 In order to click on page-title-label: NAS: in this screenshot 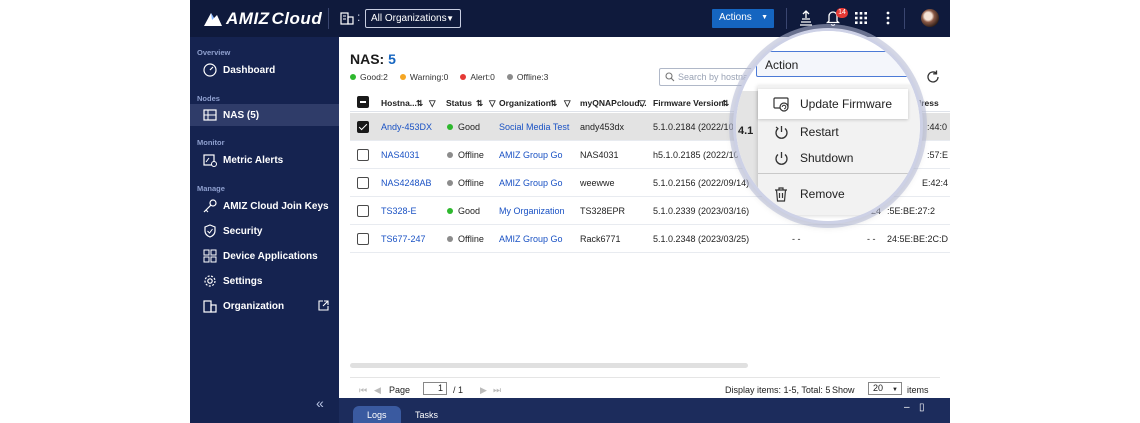, I will do `click(367, 59)`.